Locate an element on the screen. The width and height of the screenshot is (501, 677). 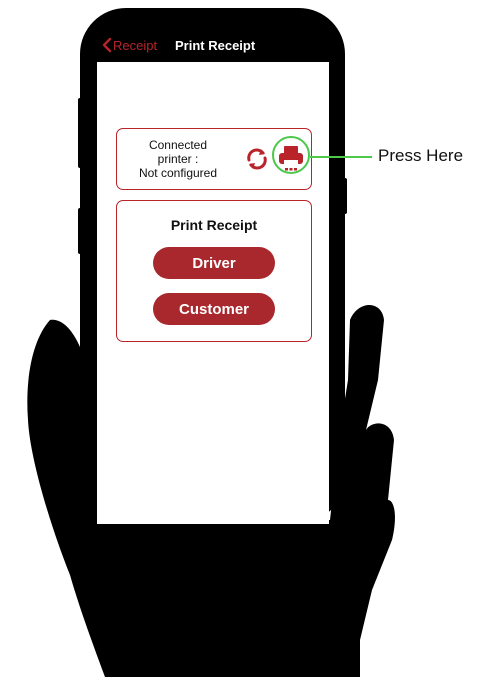
callout-label: Press Here is located at coordinates (421, 155).